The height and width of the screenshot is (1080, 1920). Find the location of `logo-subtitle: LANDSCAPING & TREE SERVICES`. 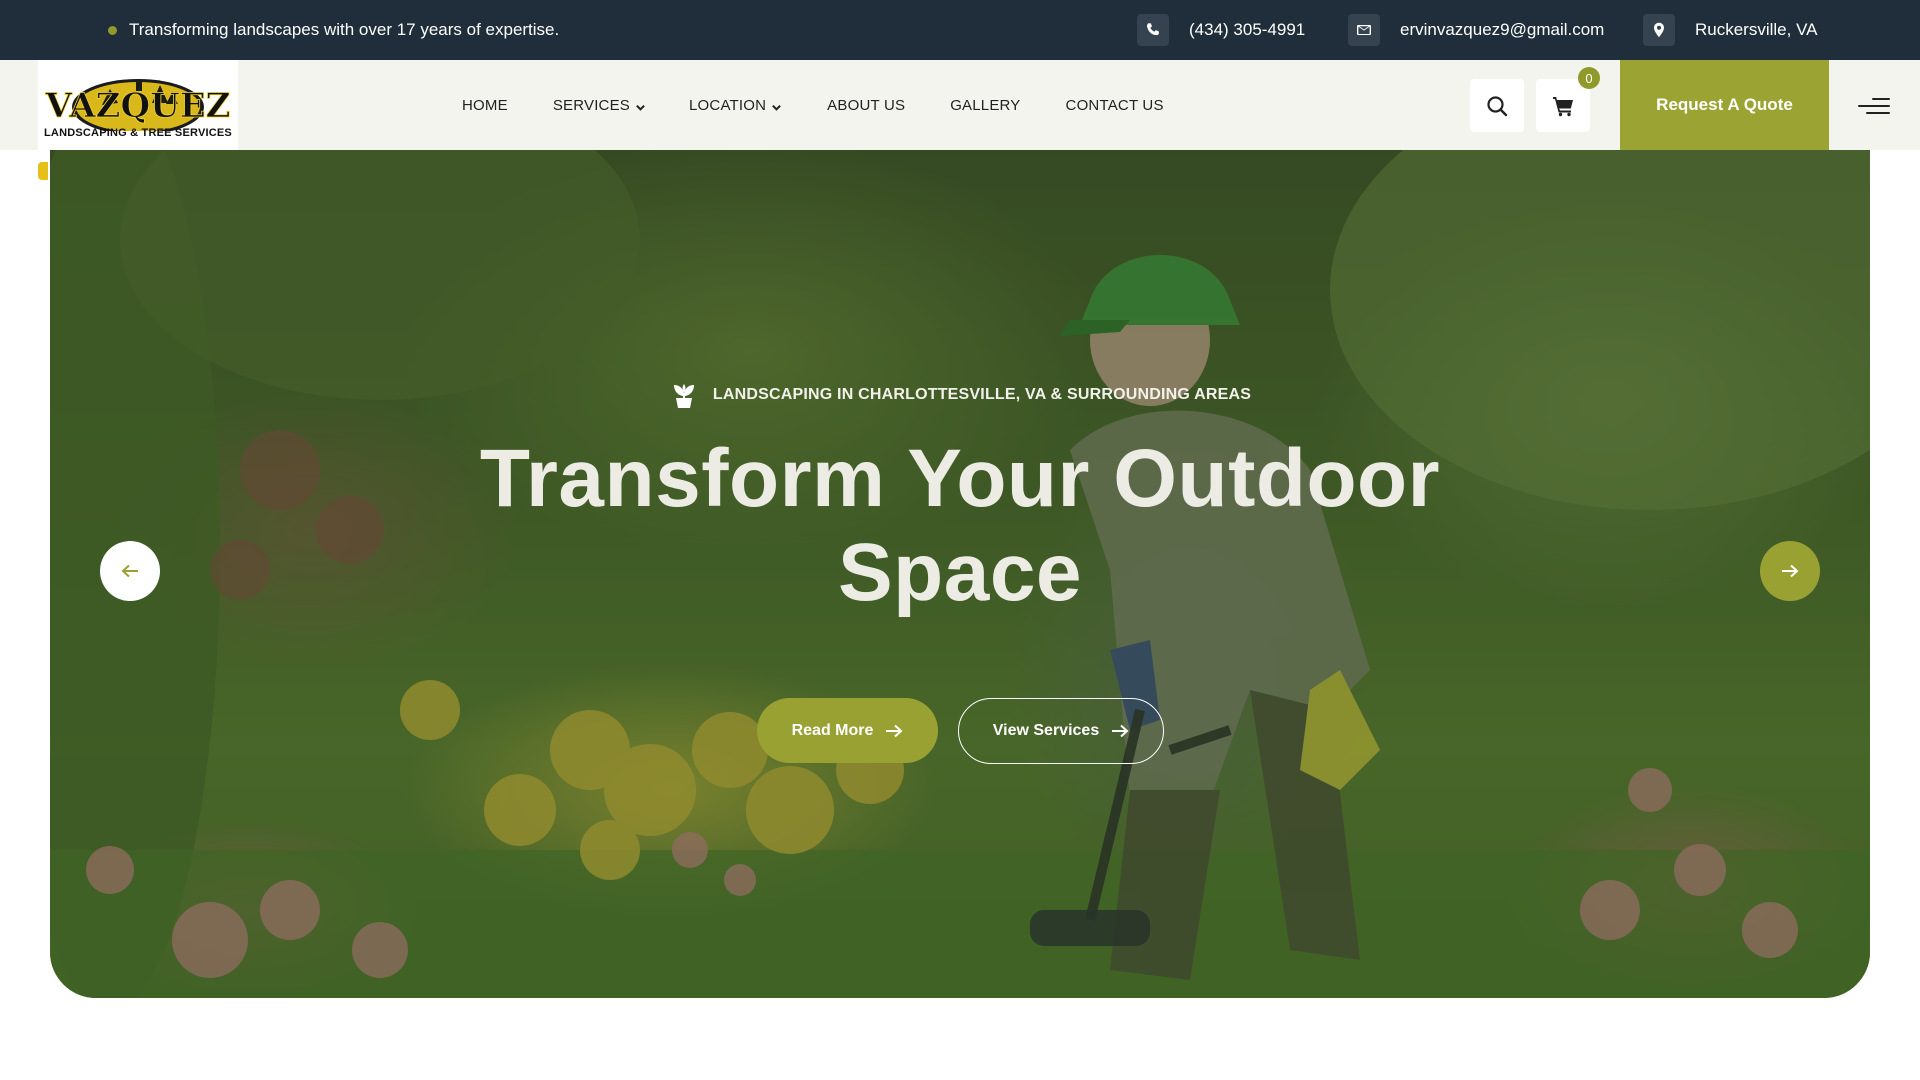

logo-subtitle: LANDSCAPING & TREE SERVICES is located at coordinates (138, 133).